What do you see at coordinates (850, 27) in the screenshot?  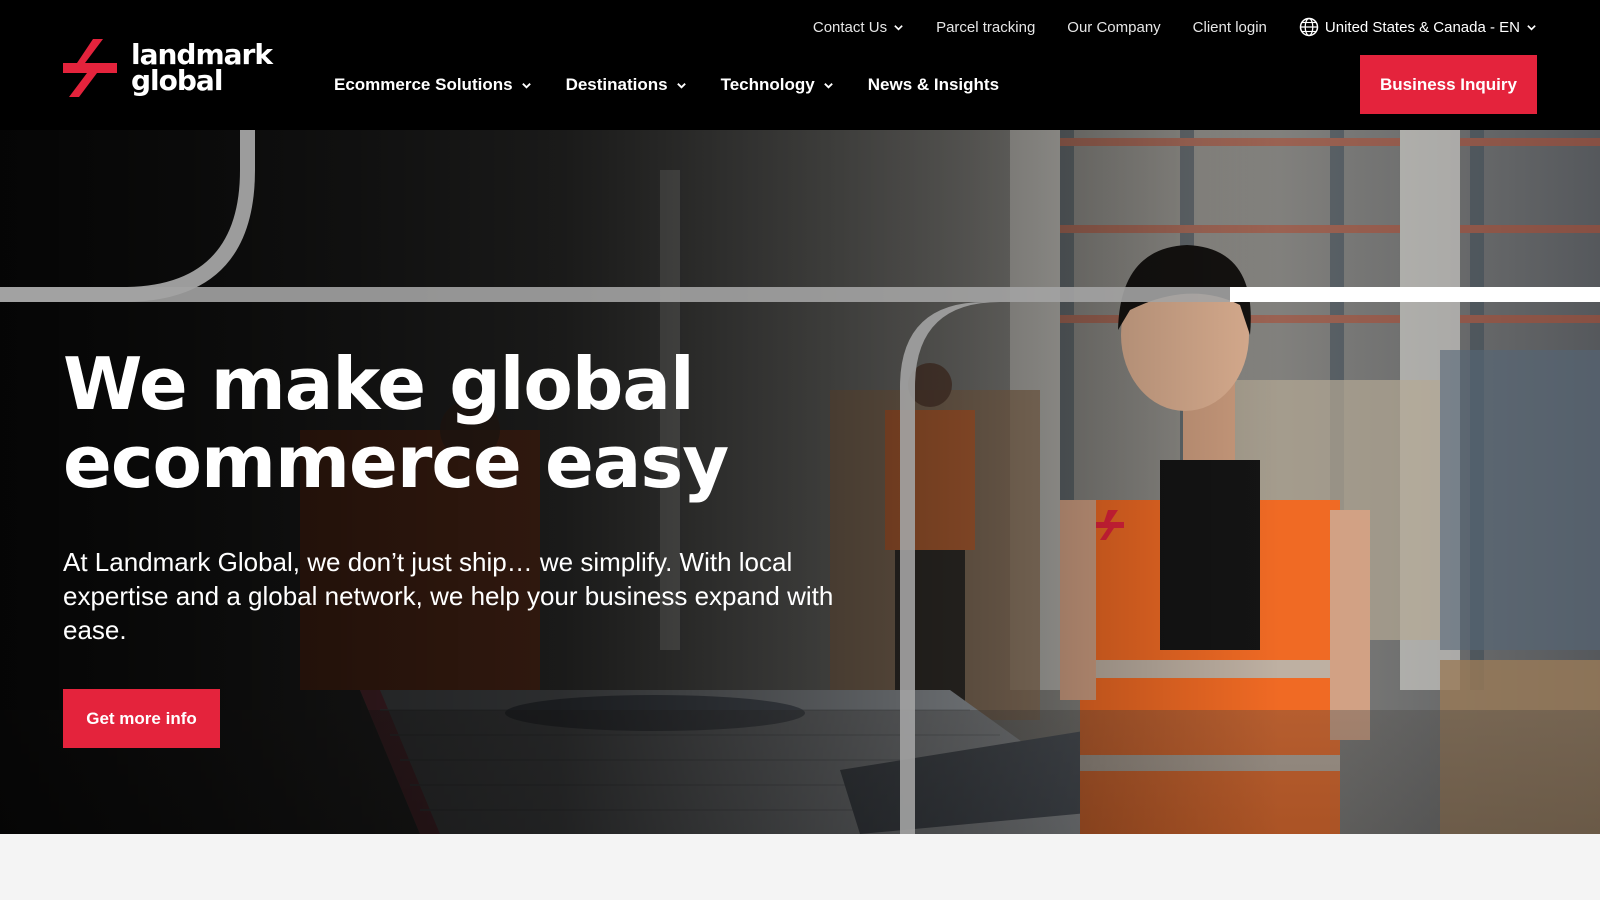 I see `utility-nav-contact-label: Contact Us` at bounding box center [850, 27].